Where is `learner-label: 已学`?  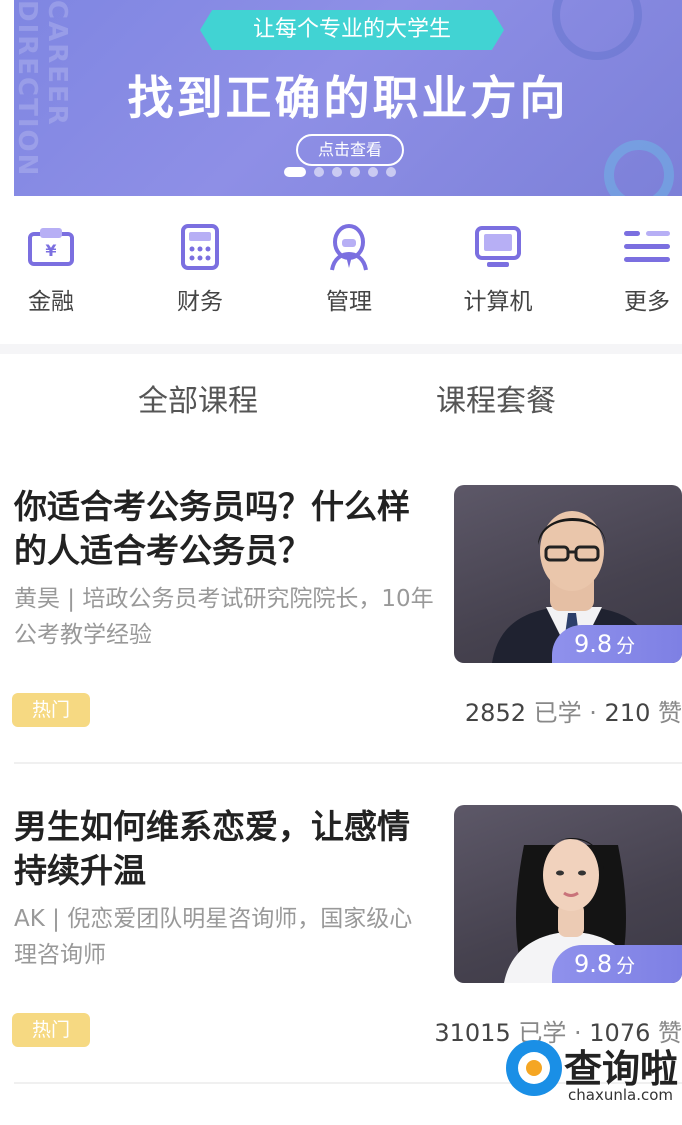
learner-label: 已学 is located at coordinates (557, 713).